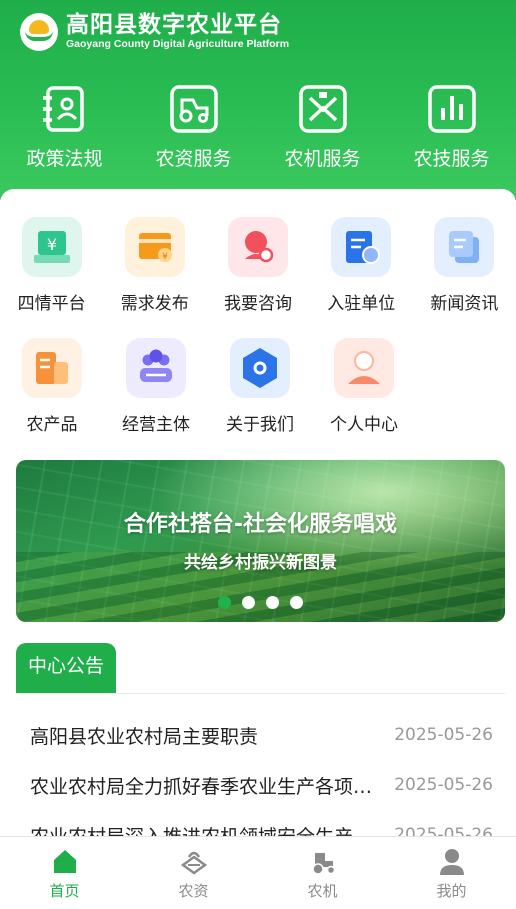 Image resolution: width=516 pixels, height=909 pixels. Describe the element at coordinates (260, 425) in the screenshot. I see `grid-label: 关于我们` at that location.